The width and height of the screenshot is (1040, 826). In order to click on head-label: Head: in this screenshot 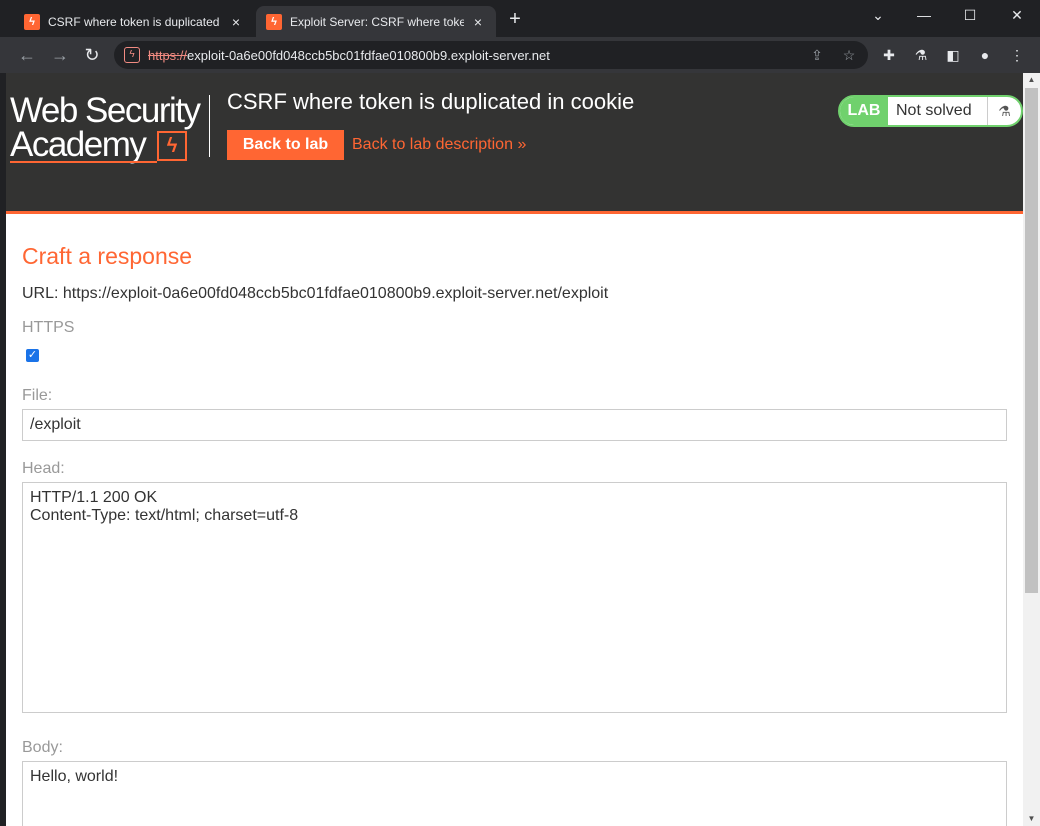, I will do `click(43, 468)`.